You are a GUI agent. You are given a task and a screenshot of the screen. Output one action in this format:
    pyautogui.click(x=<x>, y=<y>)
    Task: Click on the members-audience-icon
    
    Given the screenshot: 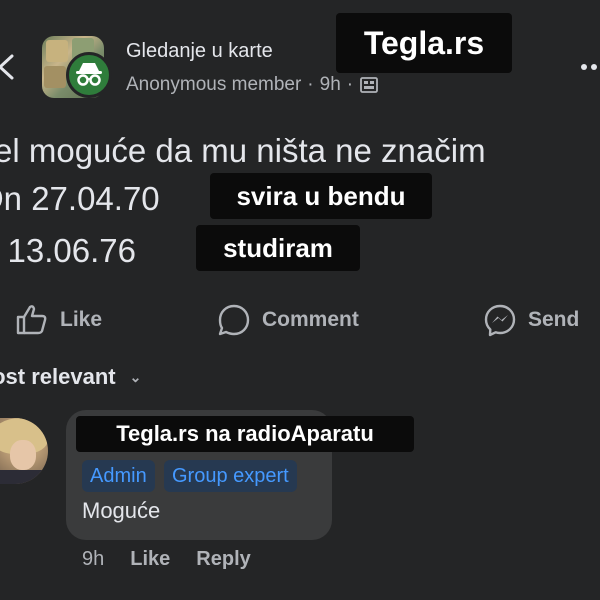 What is the action you would take?
    pyautogui.click(x=369, y=85)
    